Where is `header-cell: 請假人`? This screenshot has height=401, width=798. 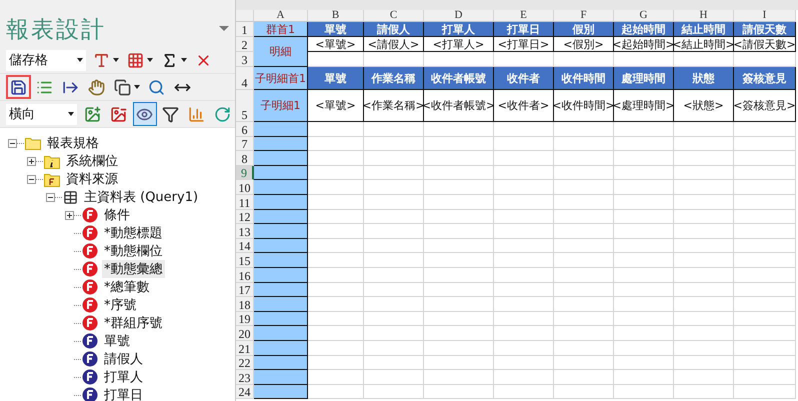 header-cell: 請假人 is located at coordinates (394, 29).